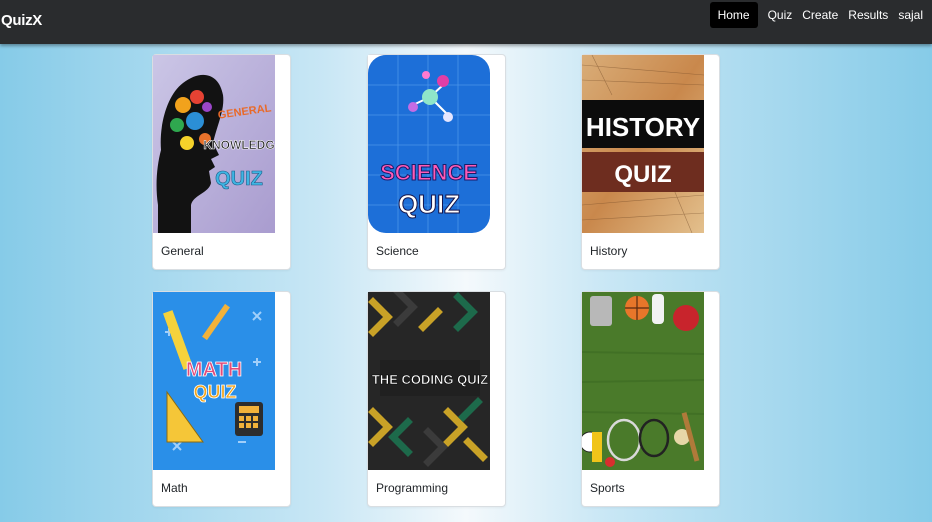 This screenshot has height=522, width=932. I want to click on sports-quiz-image, so click(643, 381).